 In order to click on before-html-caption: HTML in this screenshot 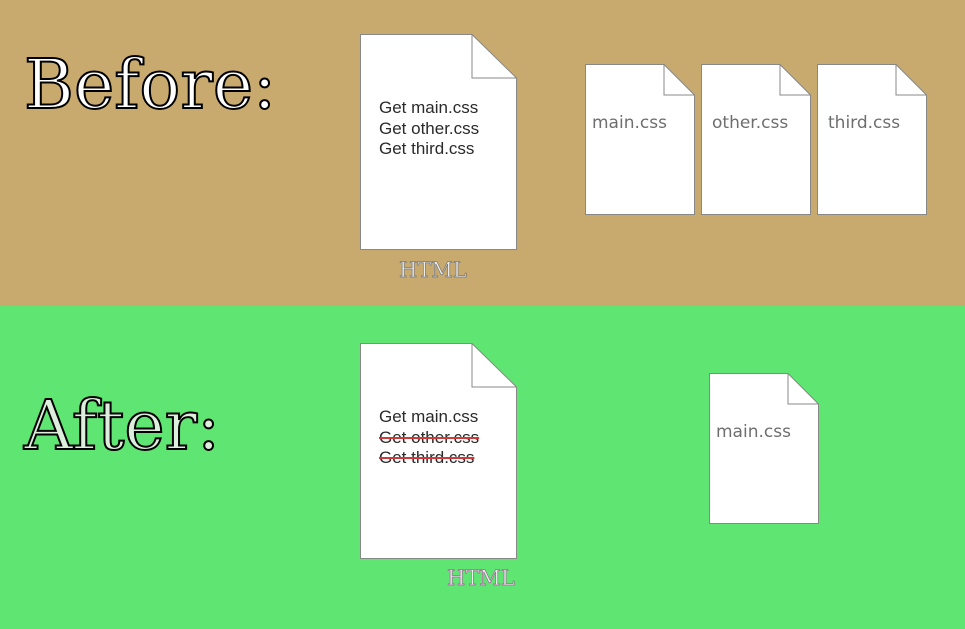, I will do `click(433, 270)`.